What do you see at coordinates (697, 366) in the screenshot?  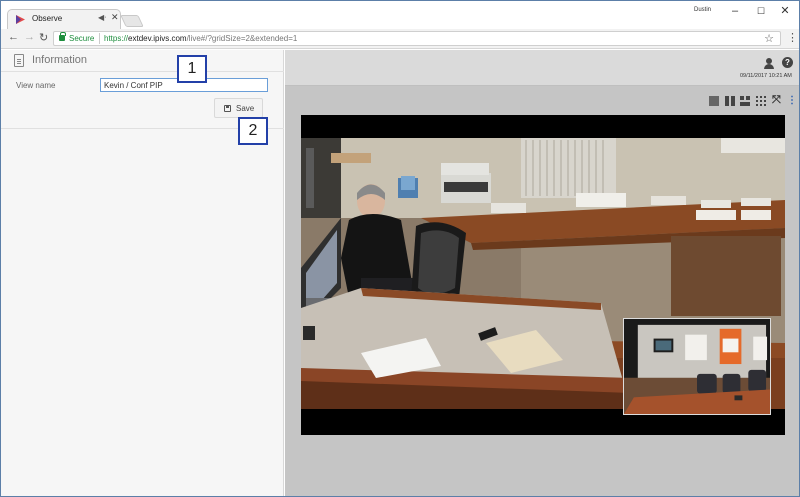 I see `pip-video-inset` at bounding box center [697, 366].